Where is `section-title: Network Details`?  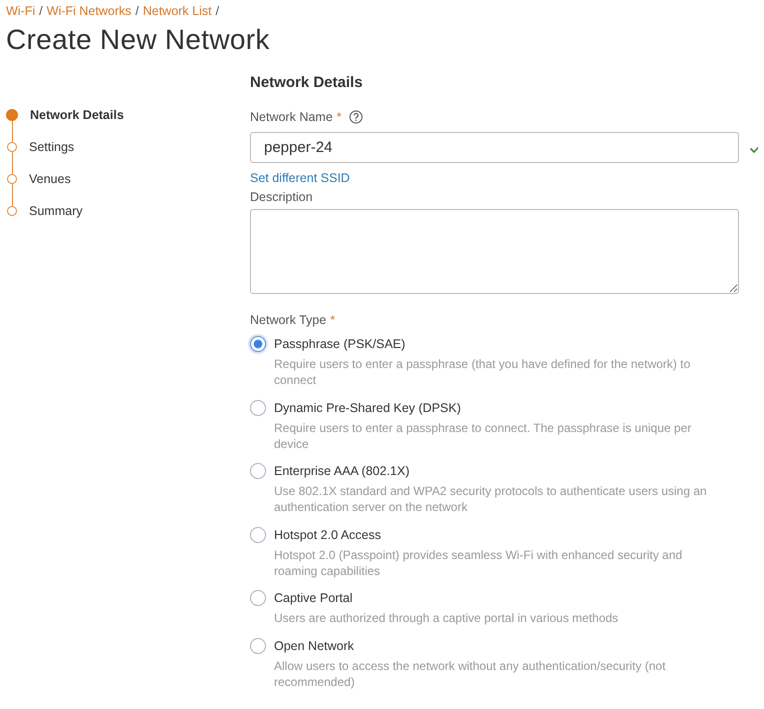
section-title: Network Details is located at coordinates (307, 83).